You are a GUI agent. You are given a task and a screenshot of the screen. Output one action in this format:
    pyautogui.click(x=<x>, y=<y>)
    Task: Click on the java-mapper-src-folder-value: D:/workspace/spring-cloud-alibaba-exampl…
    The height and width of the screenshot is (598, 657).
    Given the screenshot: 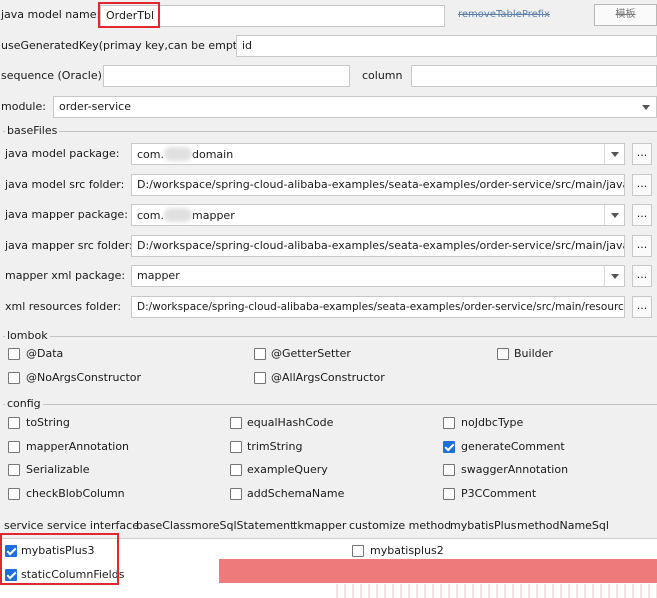 What is the action you would take?
    pyautogui.click(x=381, y=245)
    